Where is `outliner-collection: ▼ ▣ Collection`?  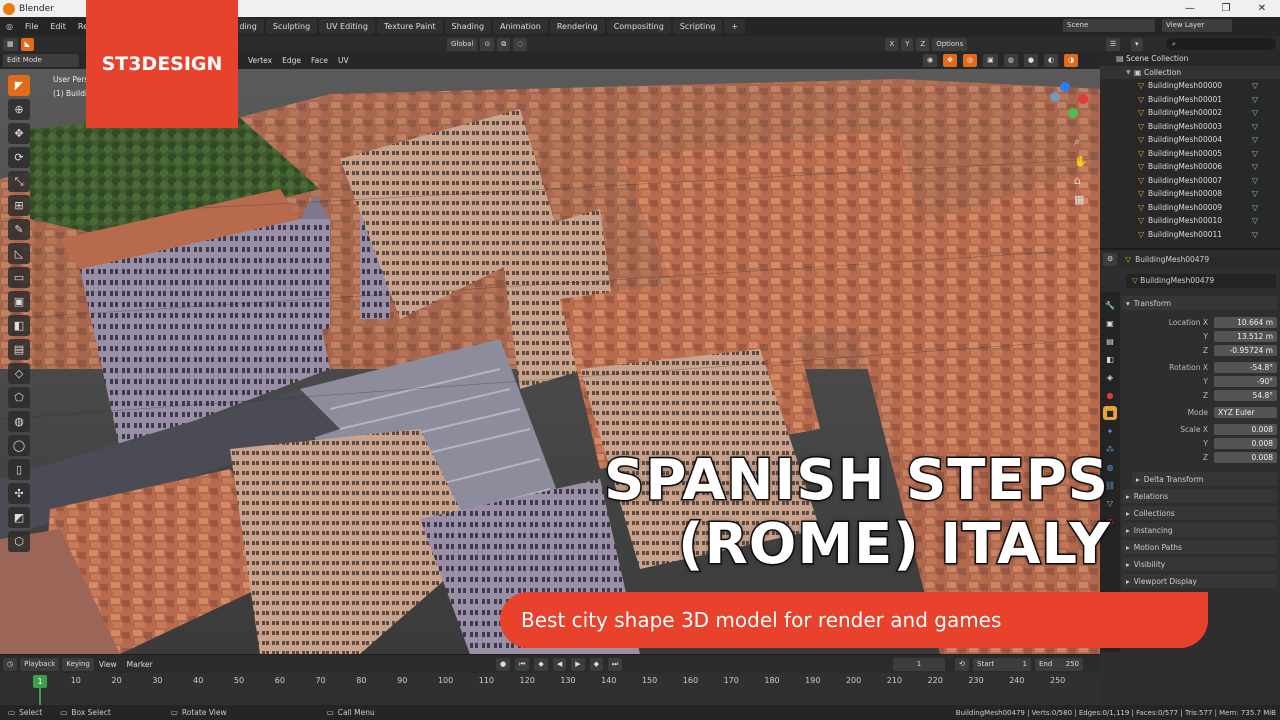
outliner-collection: ▼ ▣ Collection is located at coordinates (1190, 72).